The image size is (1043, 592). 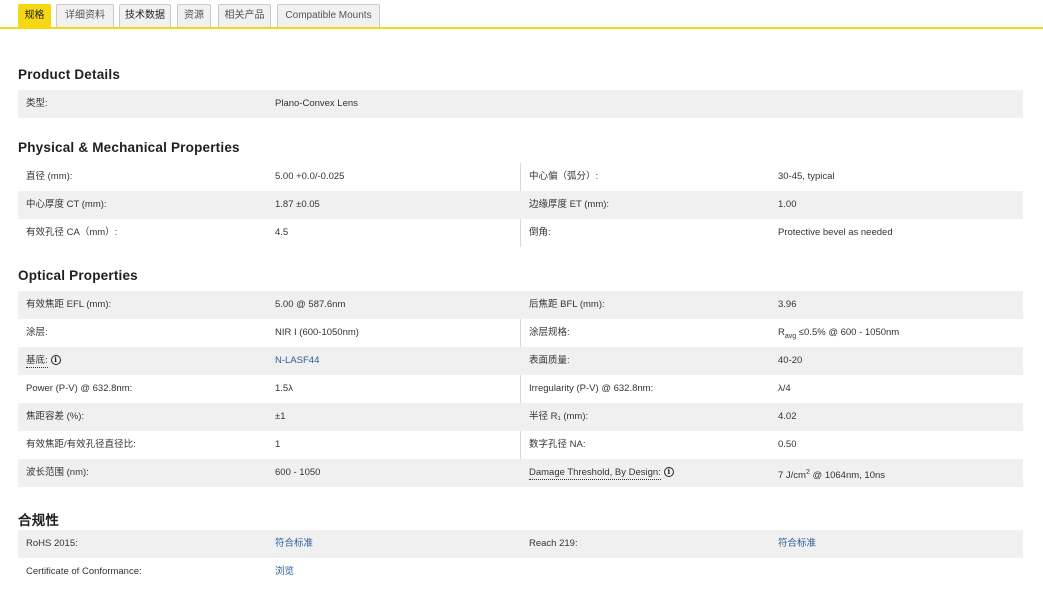 I want to click on table-row: Certificate of Conformance: 浏览, so click(x=520, y=572).